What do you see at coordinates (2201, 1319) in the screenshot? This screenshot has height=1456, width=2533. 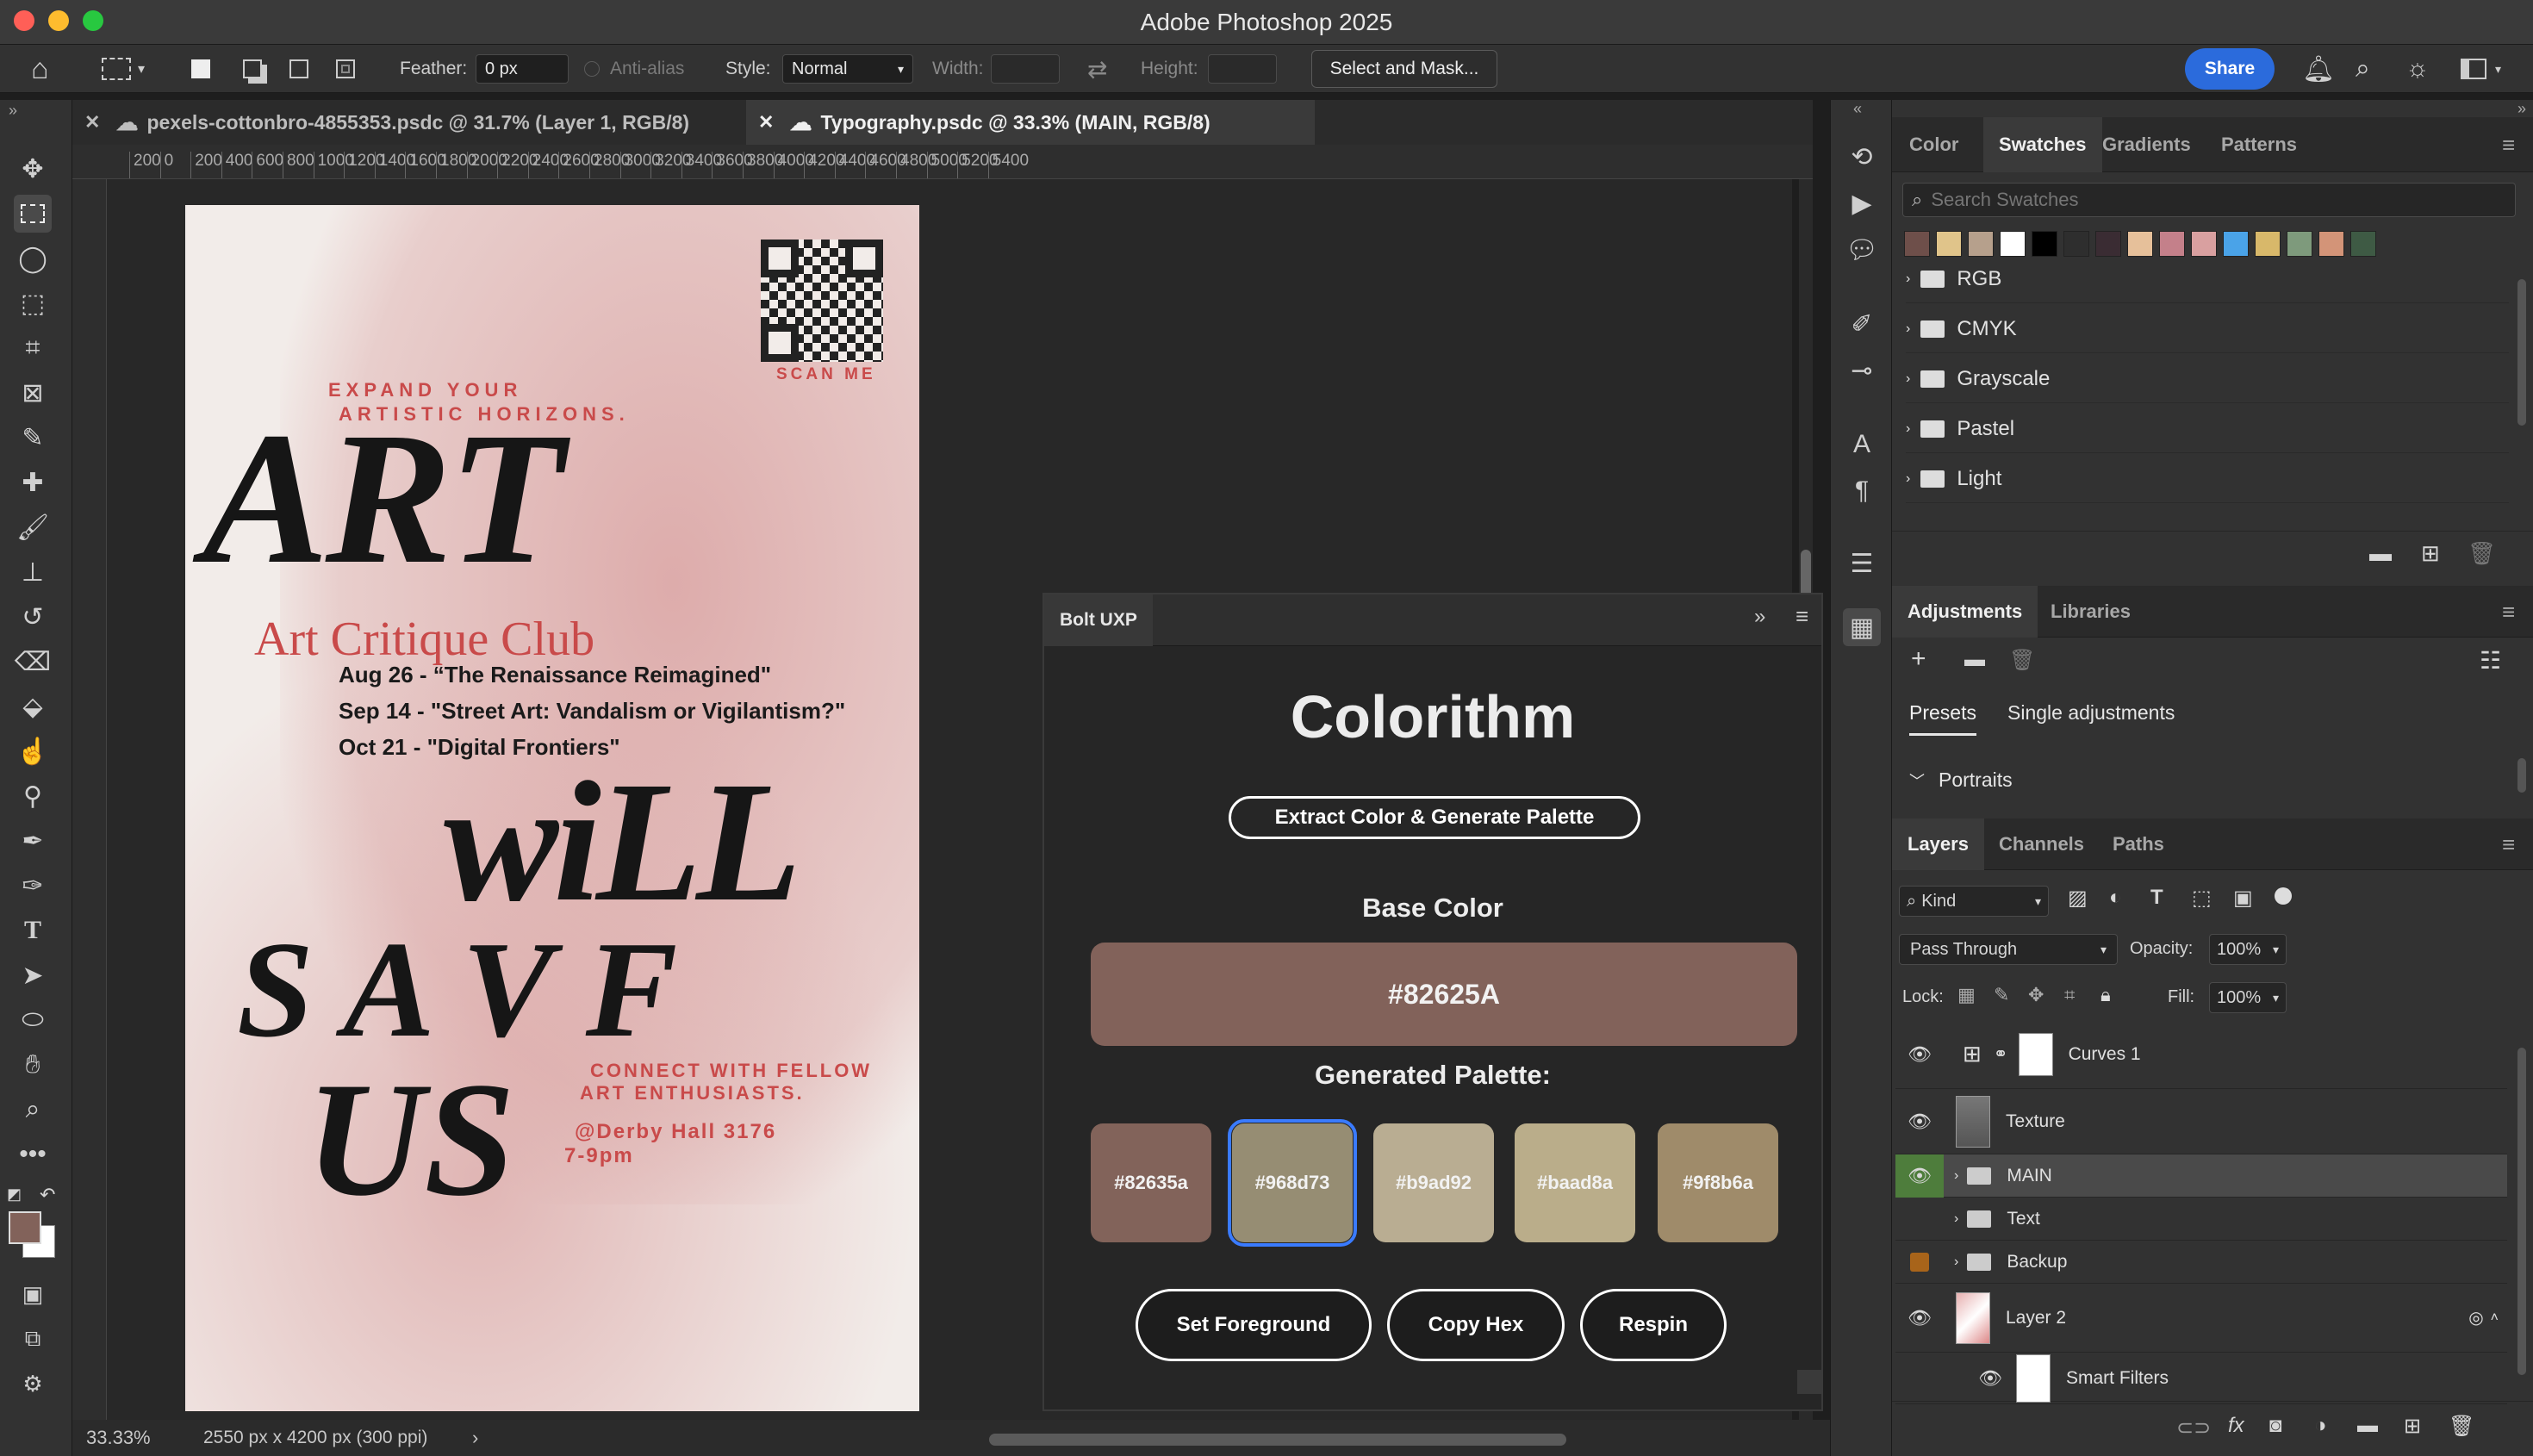 I see `layer-row-layer2: 👁︎ Layer 2 ◎ ˄` at bounding box center [2201, 1319].